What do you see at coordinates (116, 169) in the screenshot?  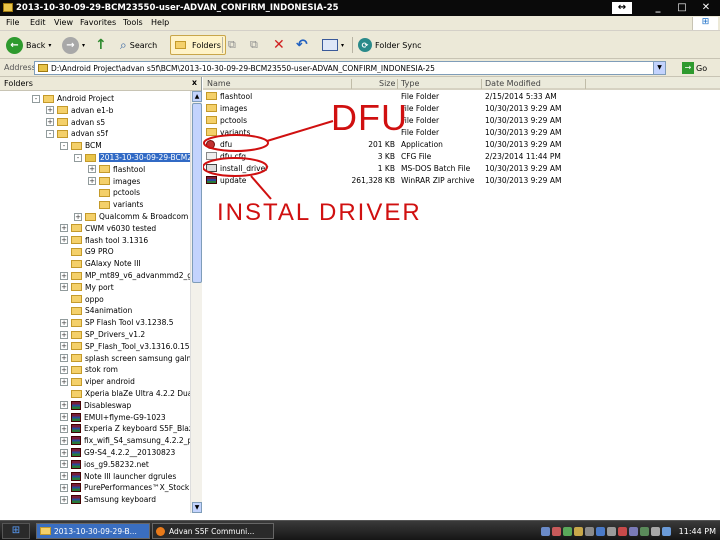 I see `tree-item: + flashtool` at bounding box center [116, 169].